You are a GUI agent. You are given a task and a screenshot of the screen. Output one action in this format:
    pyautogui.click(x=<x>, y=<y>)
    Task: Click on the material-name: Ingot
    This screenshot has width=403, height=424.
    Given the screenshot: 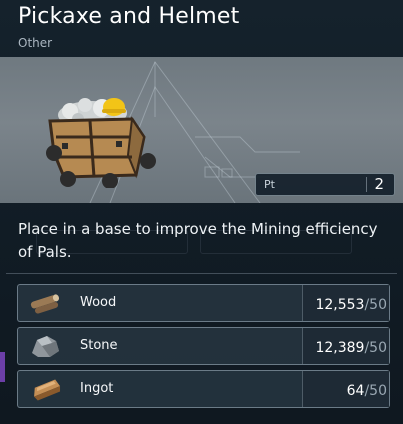 What is the action you would take?
    pyautogui.click(x=97, y=388)
    